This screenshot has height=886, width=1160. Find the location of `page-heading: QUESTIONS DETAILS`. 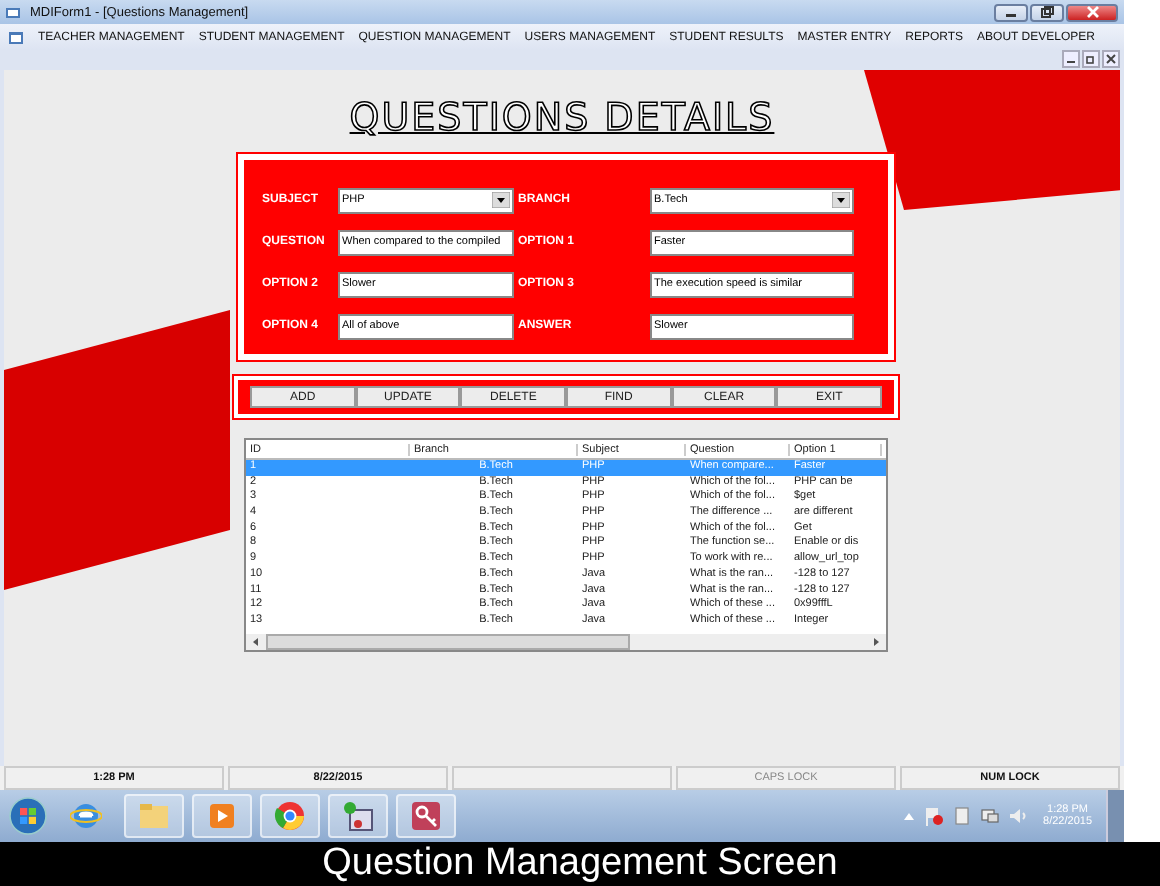

page-heading: QUESTIONS DETAILS is located at coordinates (562, 118).